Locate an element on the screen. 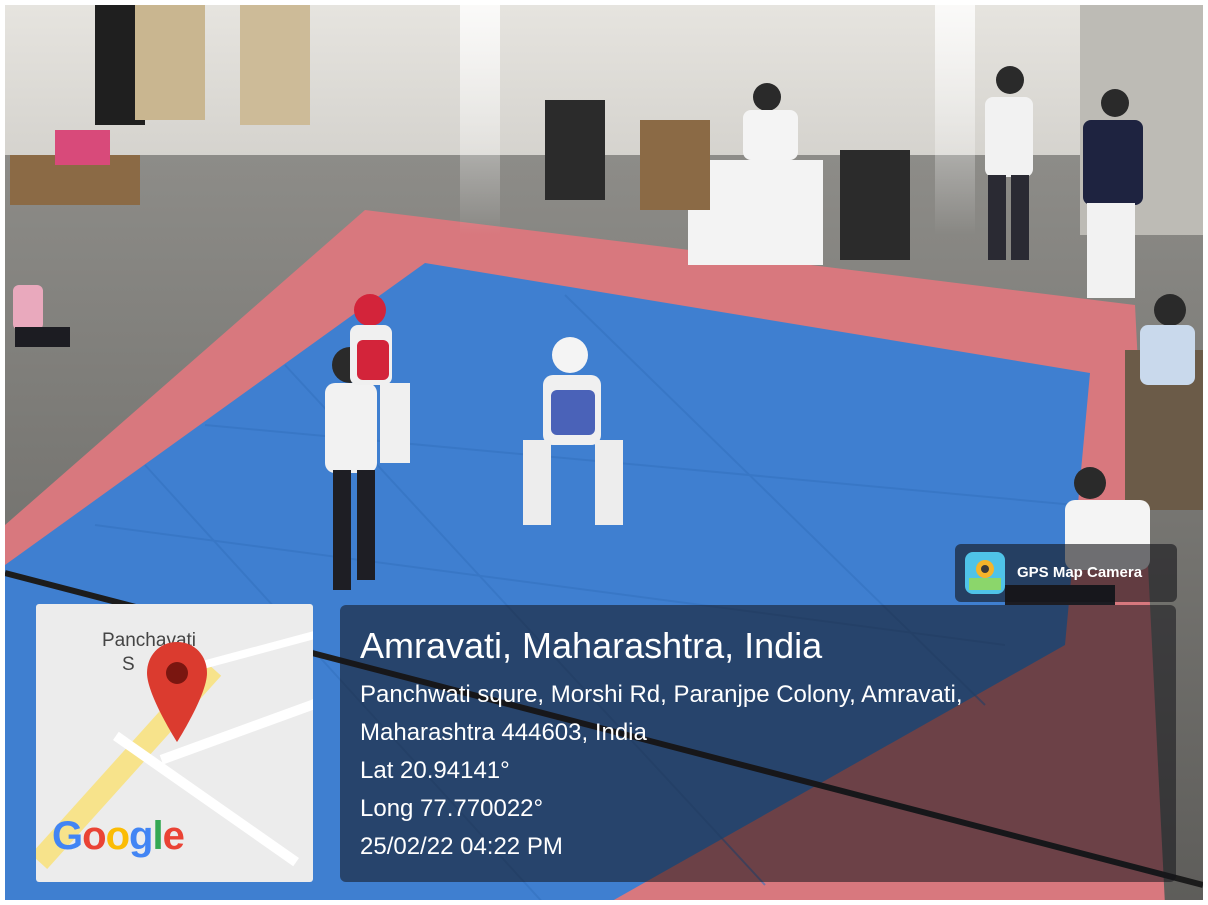  gps-map-camera-app-icon is located at coordinates (985, 573).